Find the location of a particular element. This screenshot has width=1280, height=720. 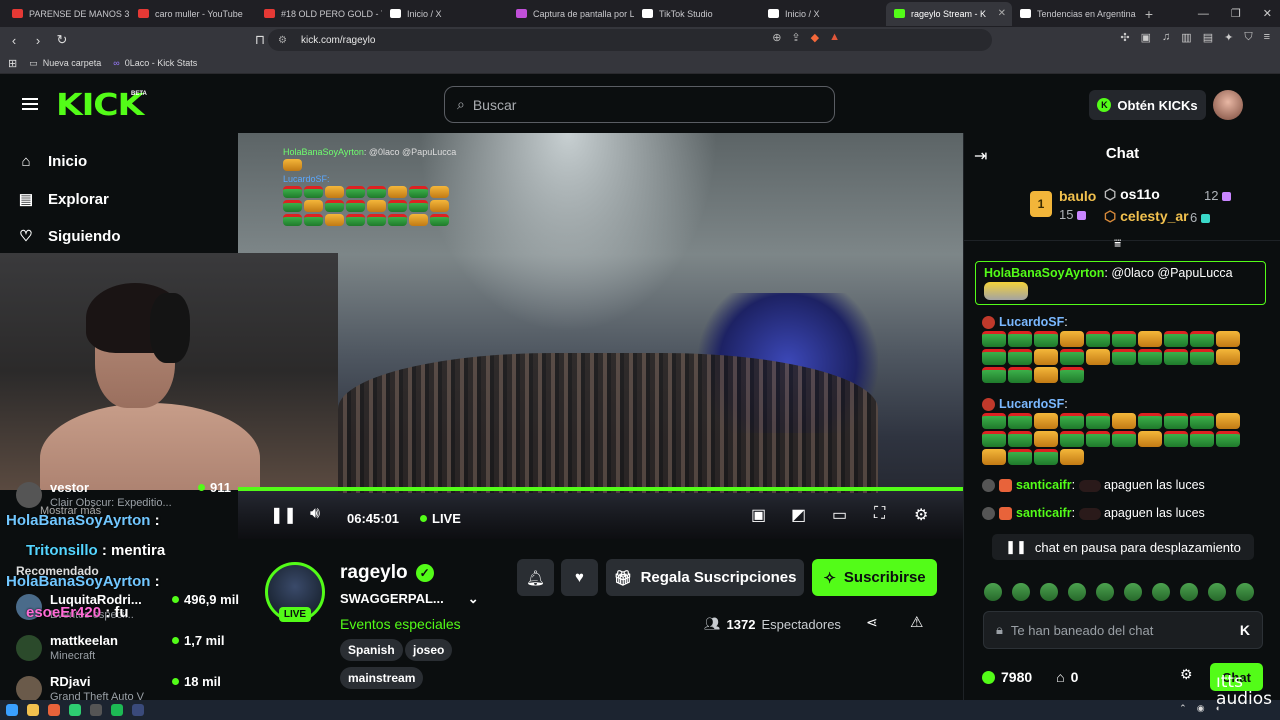

tag-chip: joseo is located at coordinates (429, 650).